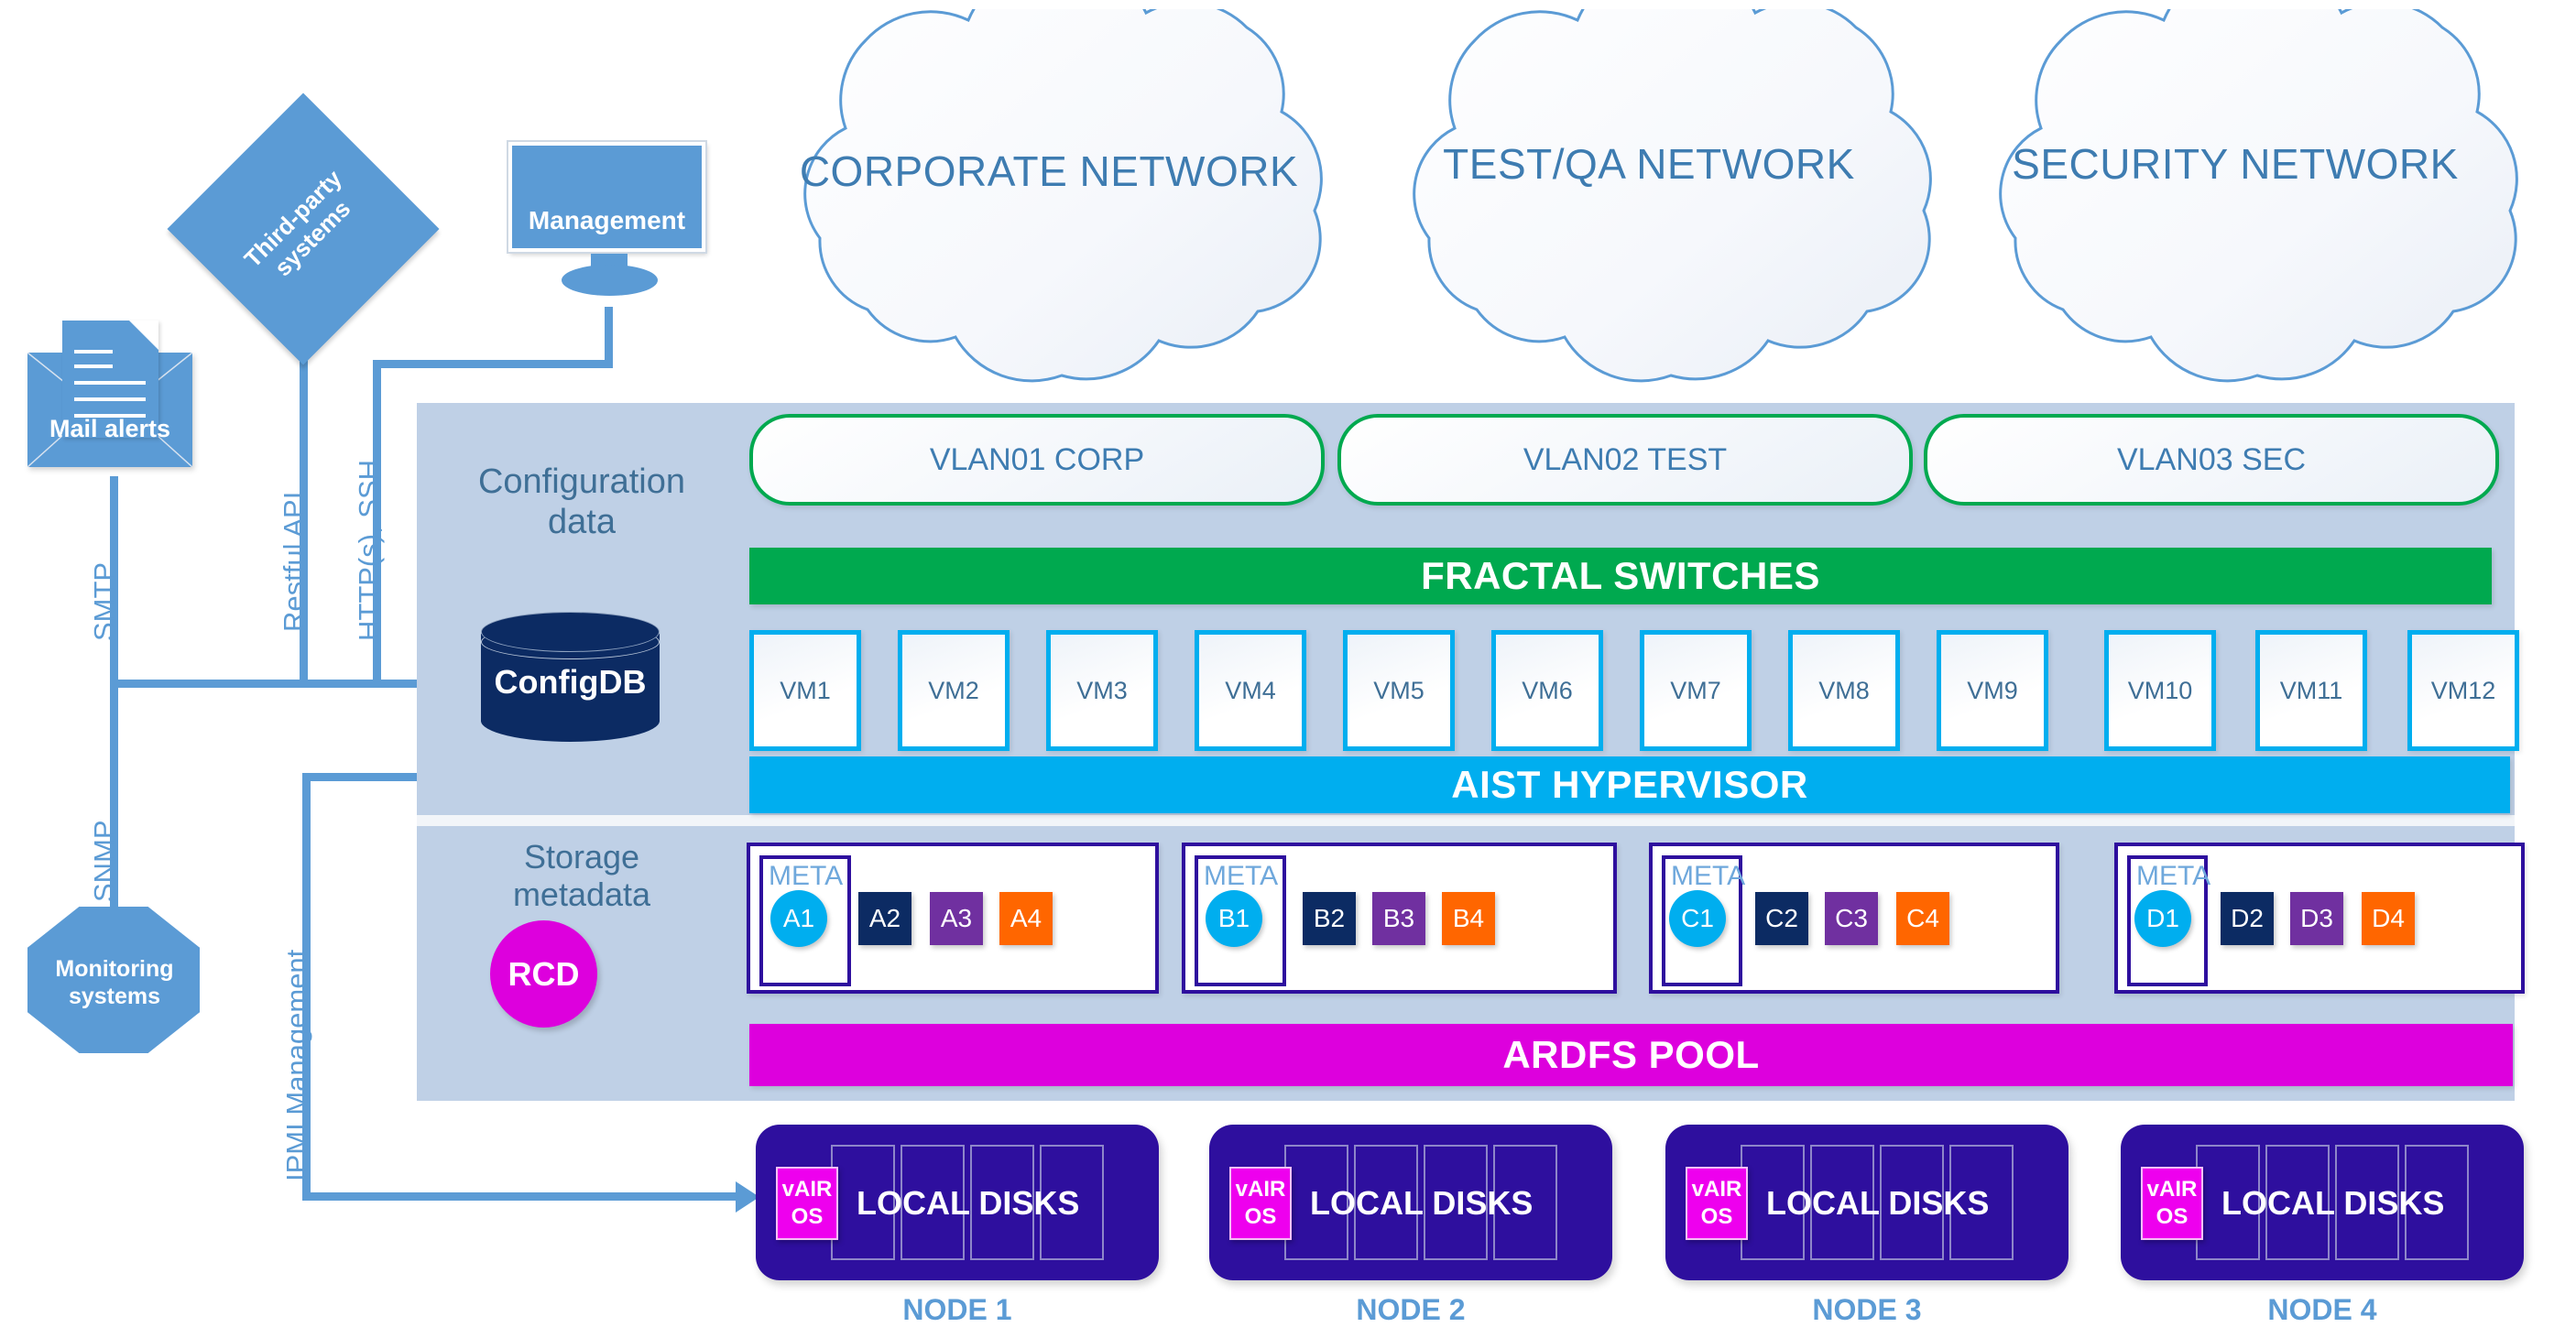 The image size is (2576, 1338). What do you see at coordinates (582, 502) in the screenshot?
I see `configuration-data-label: Configuration data` at bounding box center [582, 502].